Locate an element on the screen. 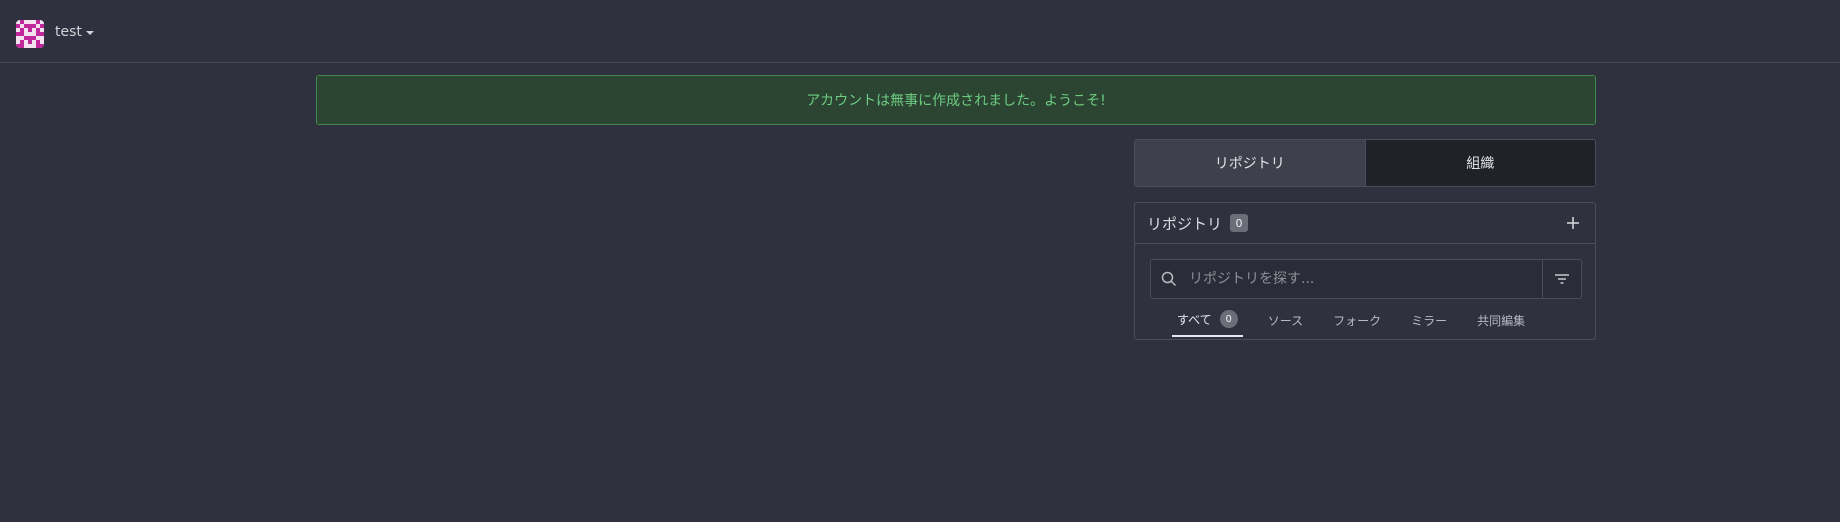 This screenshot has height=522, width=1840. tab-repositories: リポジトリ is located at coordinates (1250, 163).